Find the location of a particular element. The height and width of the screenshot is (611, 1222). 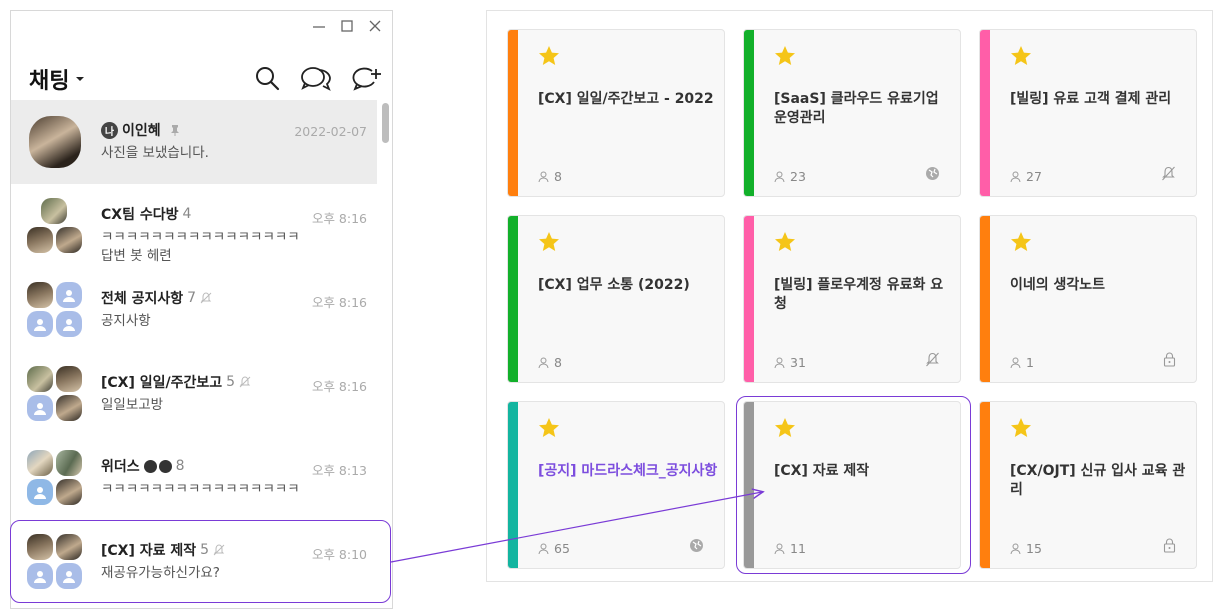

new-chat-icon is located at coordinates (367, 78).